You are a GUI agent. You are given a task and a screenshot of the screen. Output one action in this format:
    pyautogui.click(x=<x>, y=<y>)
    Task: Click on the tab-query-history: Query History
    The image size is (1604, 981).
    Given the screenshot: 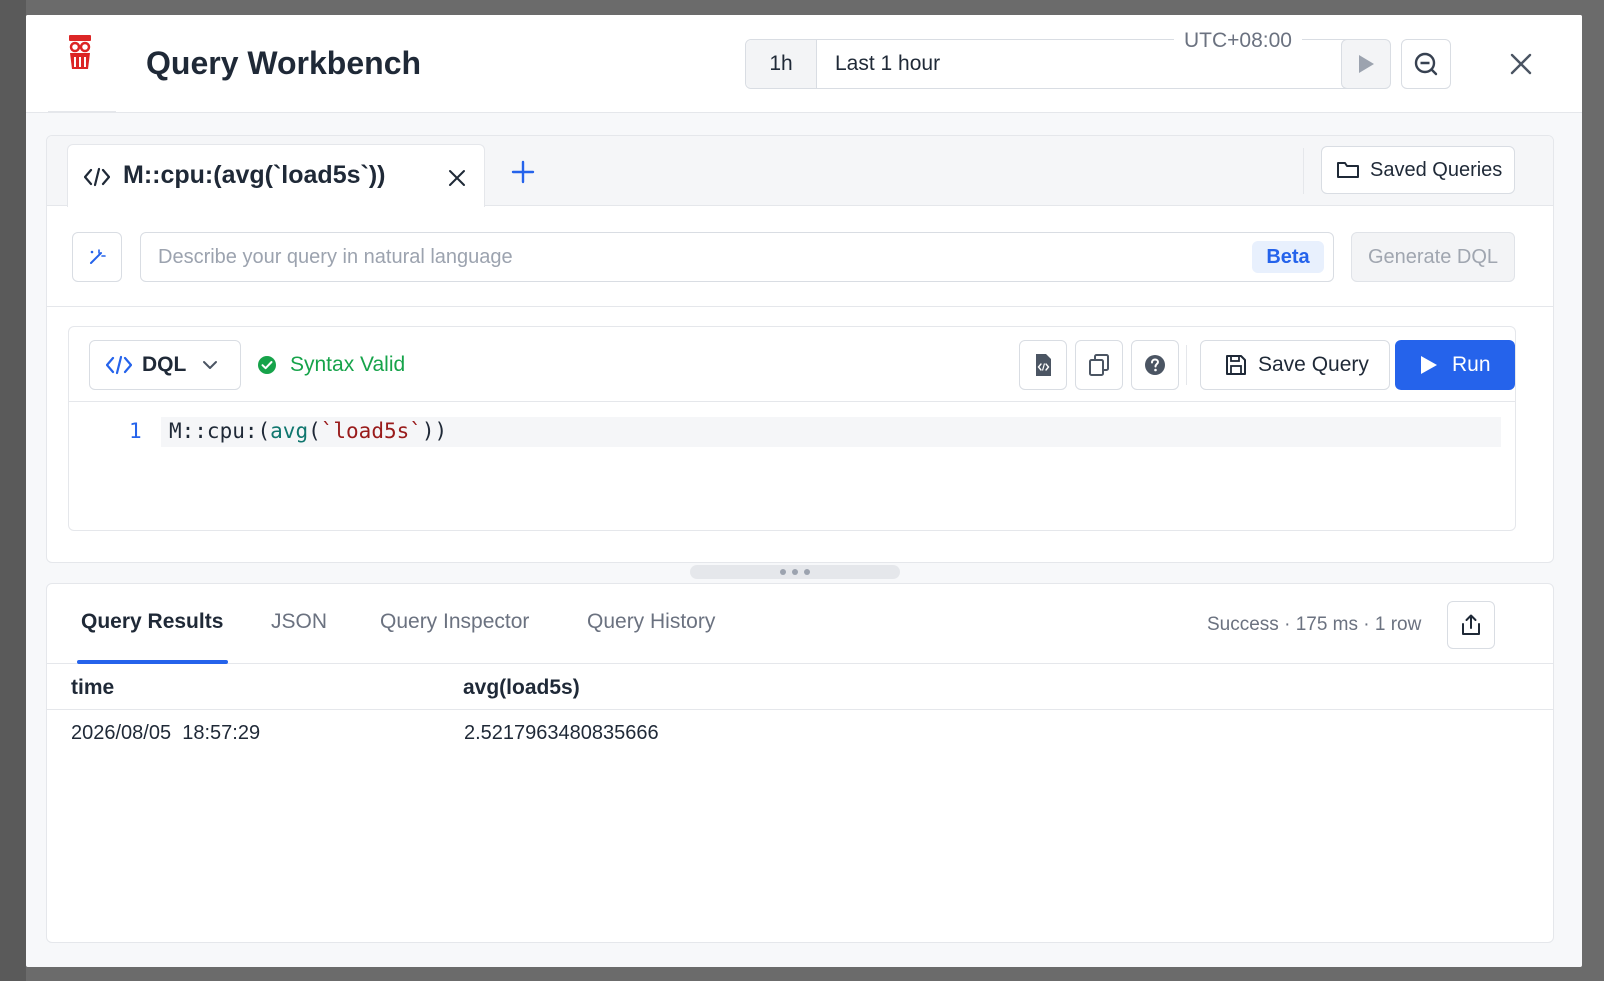 What is the action you would take?
    pyautogui.click(x=651, y=622)
    